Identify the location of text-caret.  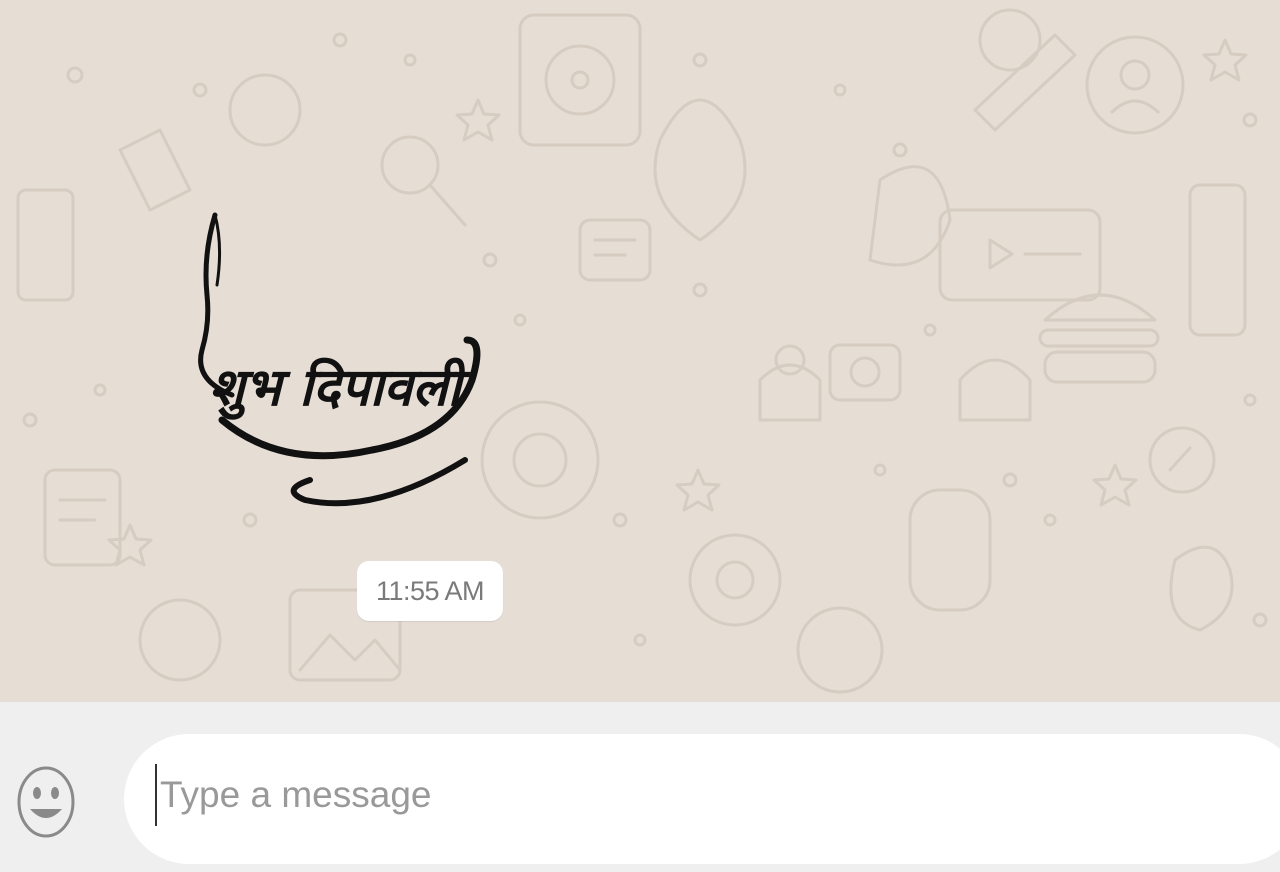
(156, 795).